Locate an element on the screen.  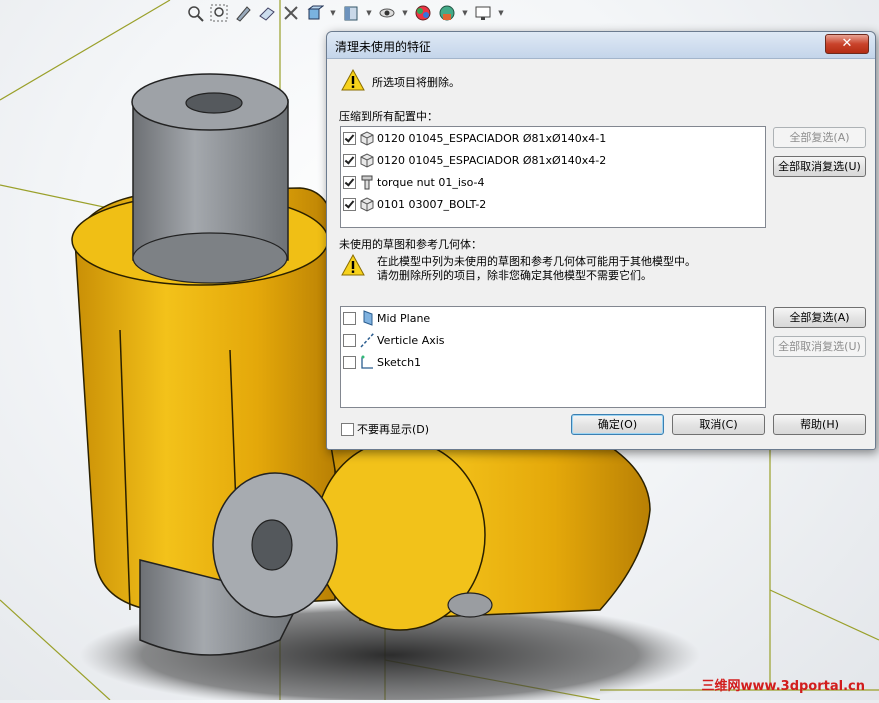
dont-show-again-option: 不要再显示(D) is located at coordinates (385, 429).